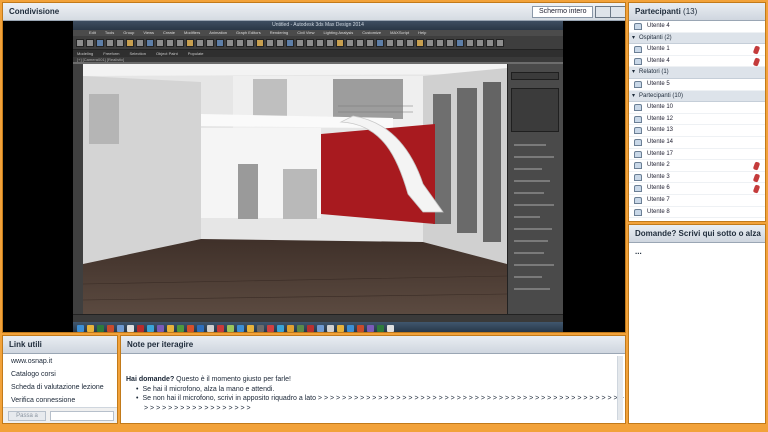 The image size is (768, 432). Describe the element at coordinates (279, 32) in the screenshot. I see `menu-item: Rendering` at that location.